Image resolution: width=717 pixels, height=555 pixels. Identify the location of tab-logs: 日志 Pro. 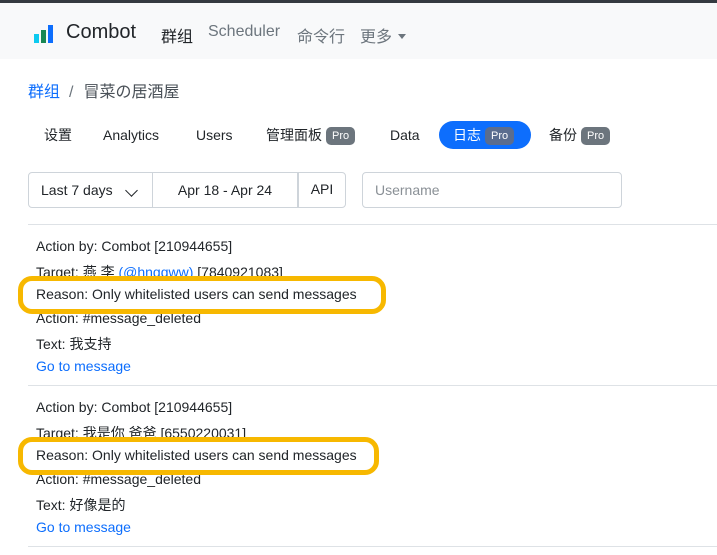
(485, 135).